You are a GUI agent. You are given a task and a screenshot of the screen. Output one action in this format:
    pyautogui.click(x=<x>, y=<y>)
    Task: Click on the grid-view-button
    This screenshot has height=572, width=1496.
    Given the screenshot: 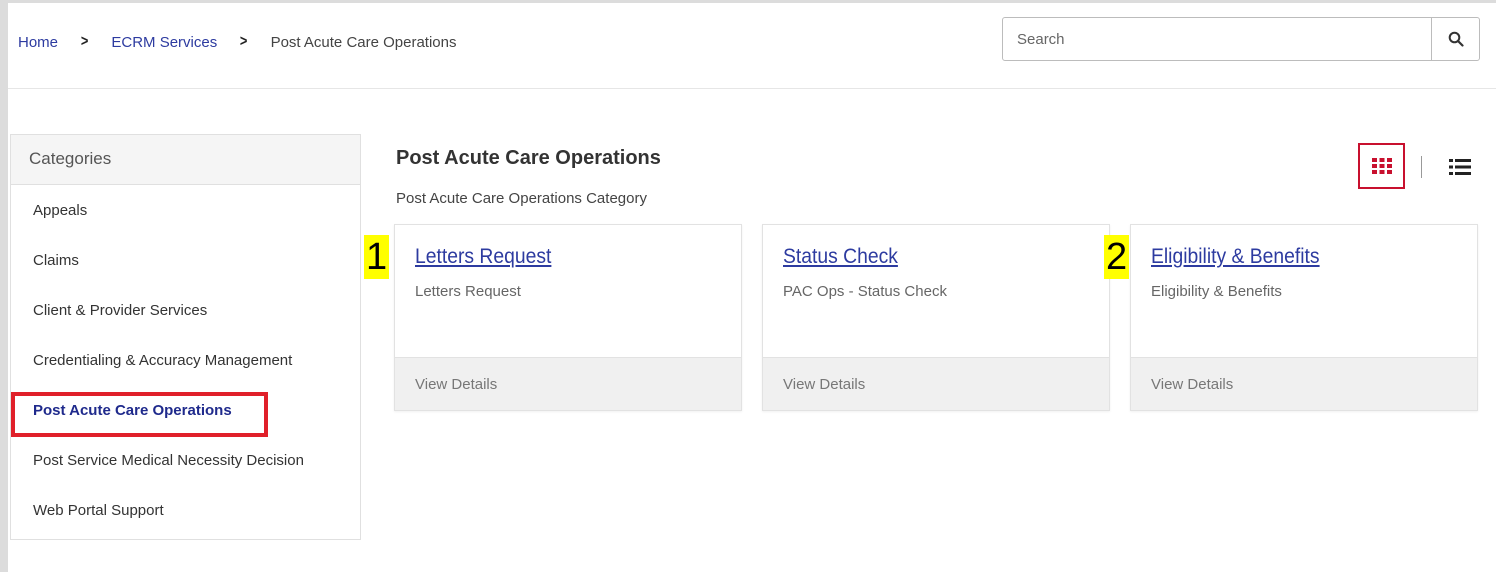 What is the action you would take?
    pyautogui.click(x=1381, y=166)
    